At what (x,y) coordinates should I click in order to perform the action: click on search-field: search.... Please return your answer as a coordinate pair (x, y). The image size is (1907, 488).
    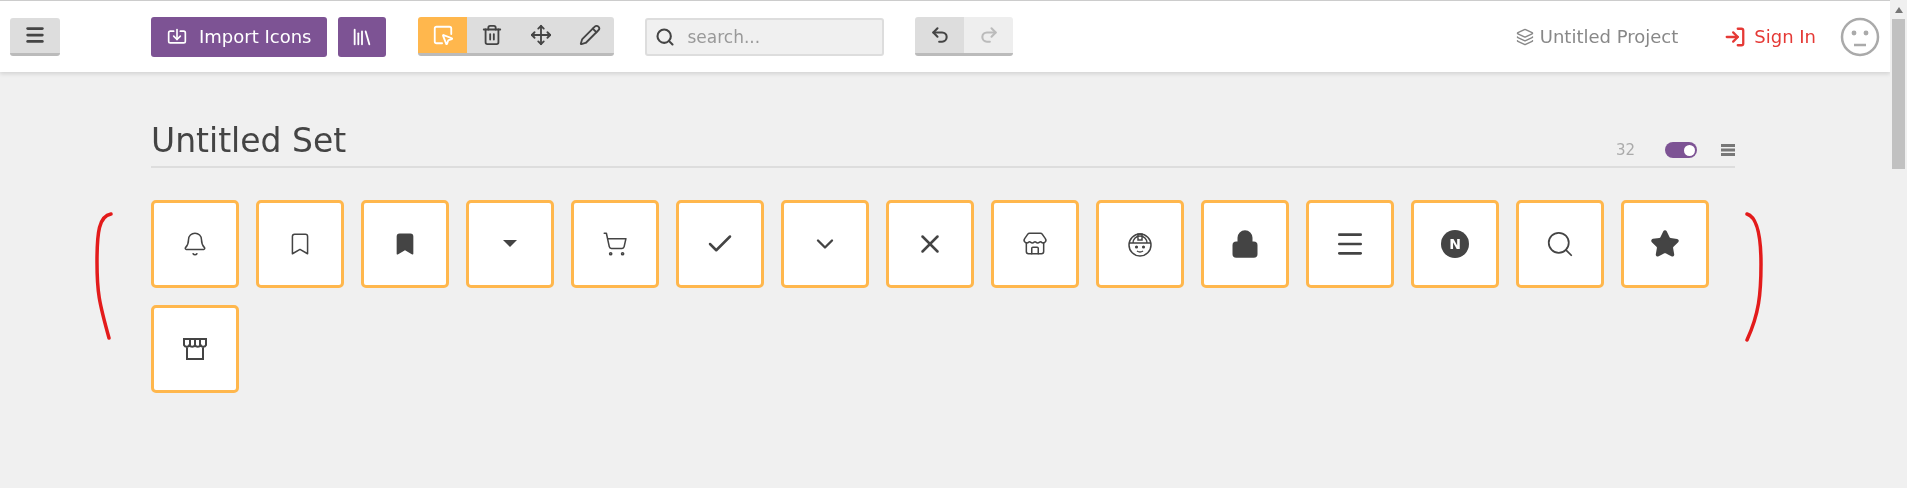
    Looking at the image, I should click on (765, 36).